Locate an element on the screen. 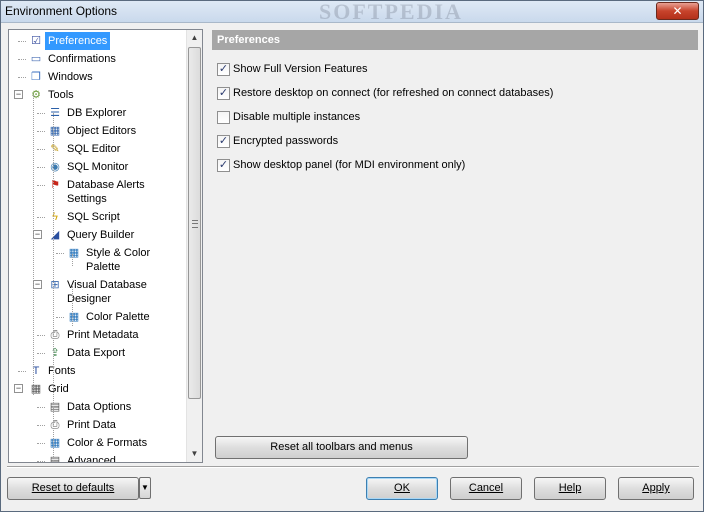 This screenshot has height=512, width=704. ok-button: OK is located at coordinates (402, 488).